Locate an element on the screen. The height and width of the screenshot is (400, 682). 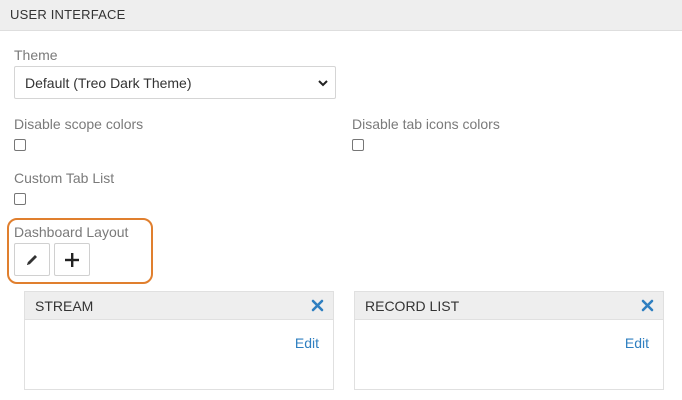
dashboard-layout-label: Dashboard Layout is located at coordinates (71, 232).